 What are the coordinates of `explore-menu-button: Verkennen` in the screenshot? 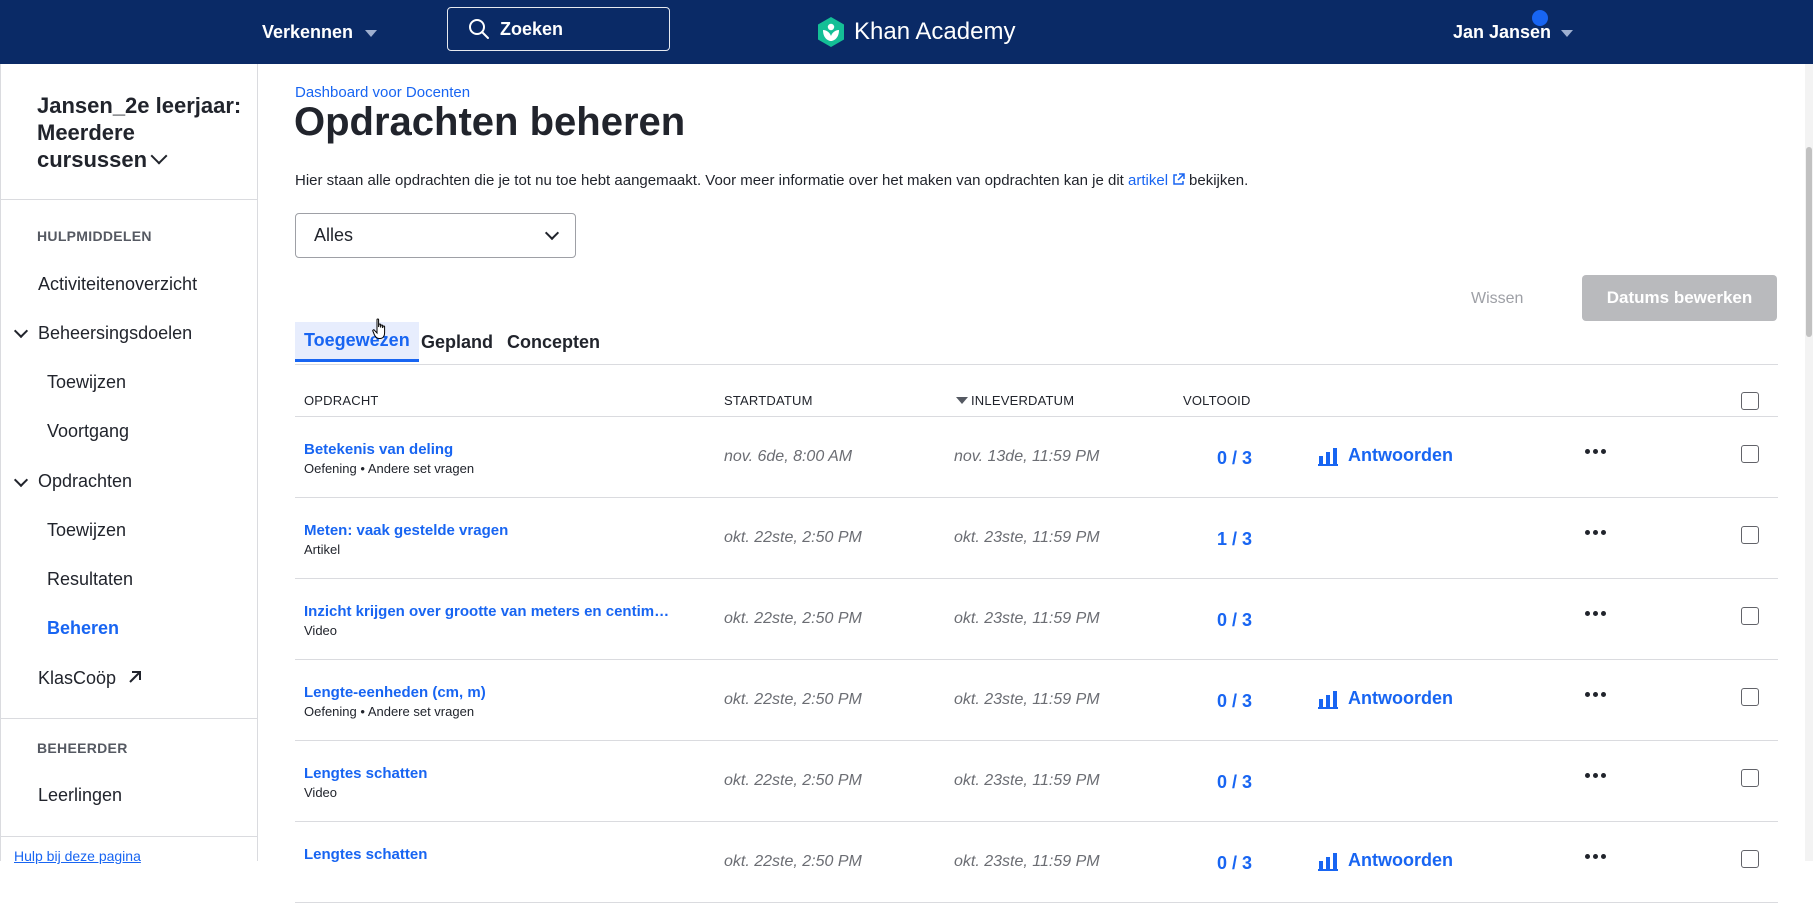 It's located at (320, 32).